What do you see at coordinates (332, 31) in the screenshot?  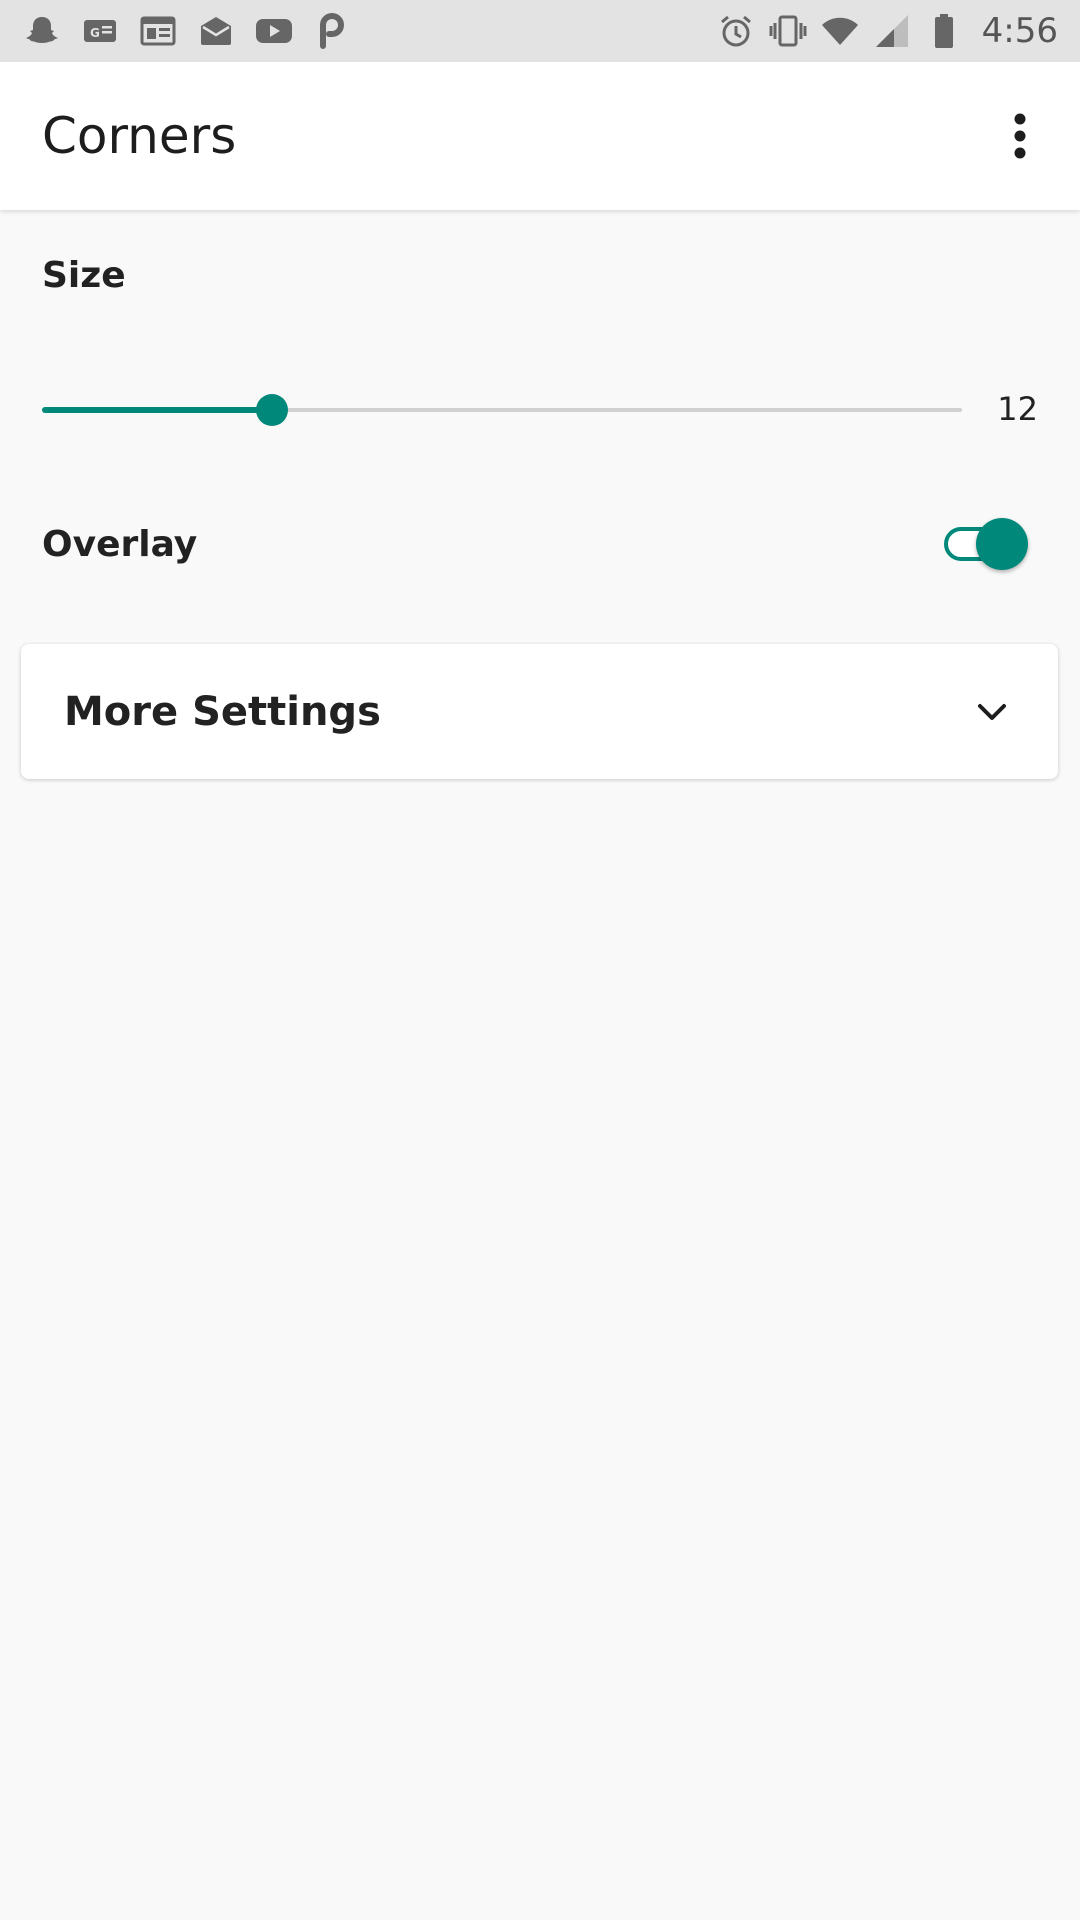 I see `p-app-icon` at bounding box center [332, 31].